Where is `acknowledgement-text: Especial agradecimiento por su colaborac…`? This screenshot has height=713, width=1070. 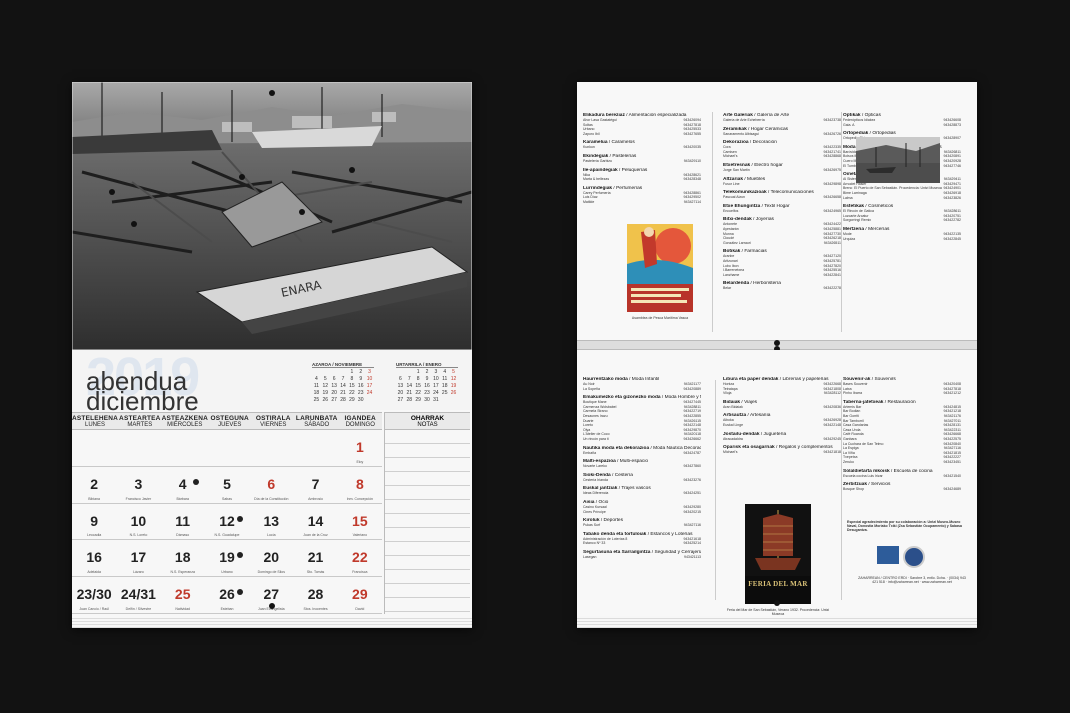
acknowledgement-text: Especial agradecimiento por su colaborac… is located at coordinates (904, 526).